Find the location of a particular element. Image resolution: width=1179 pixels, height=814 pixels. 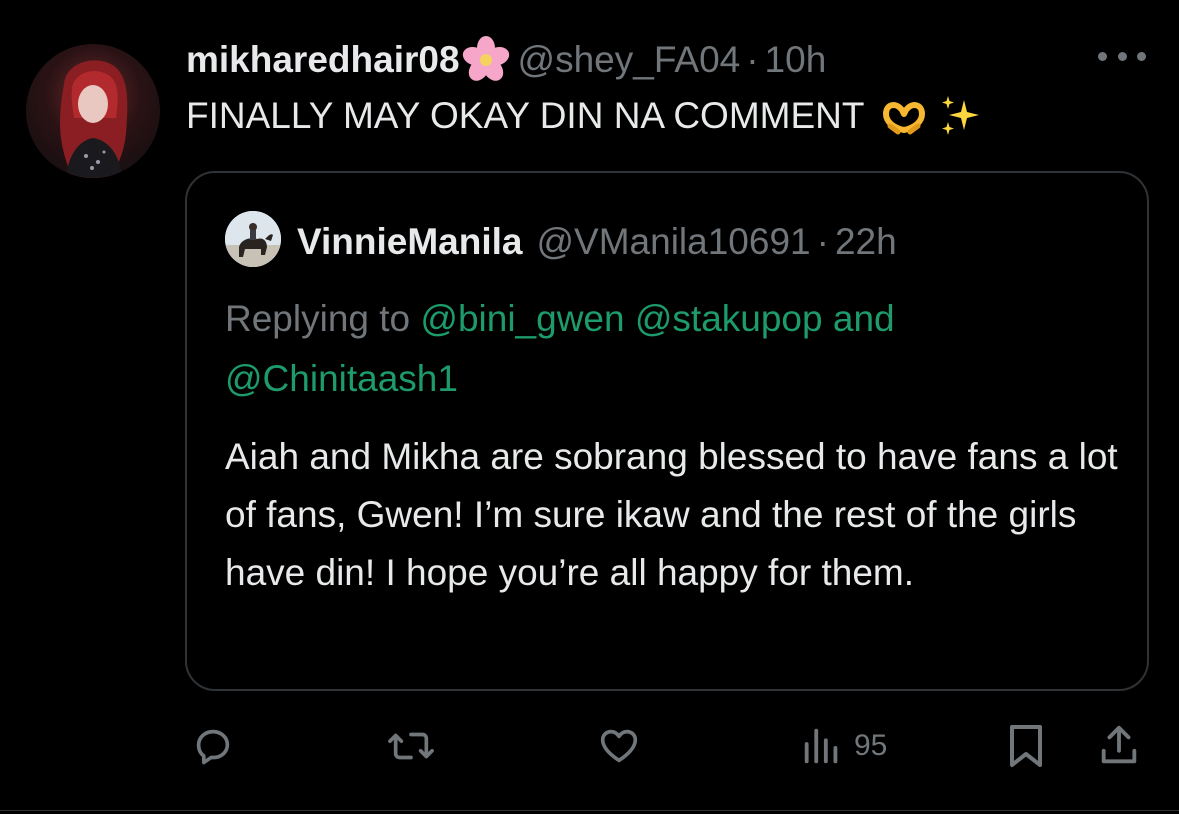

author-display-name: mikharedhair08 is located at coordinates (323, 60).